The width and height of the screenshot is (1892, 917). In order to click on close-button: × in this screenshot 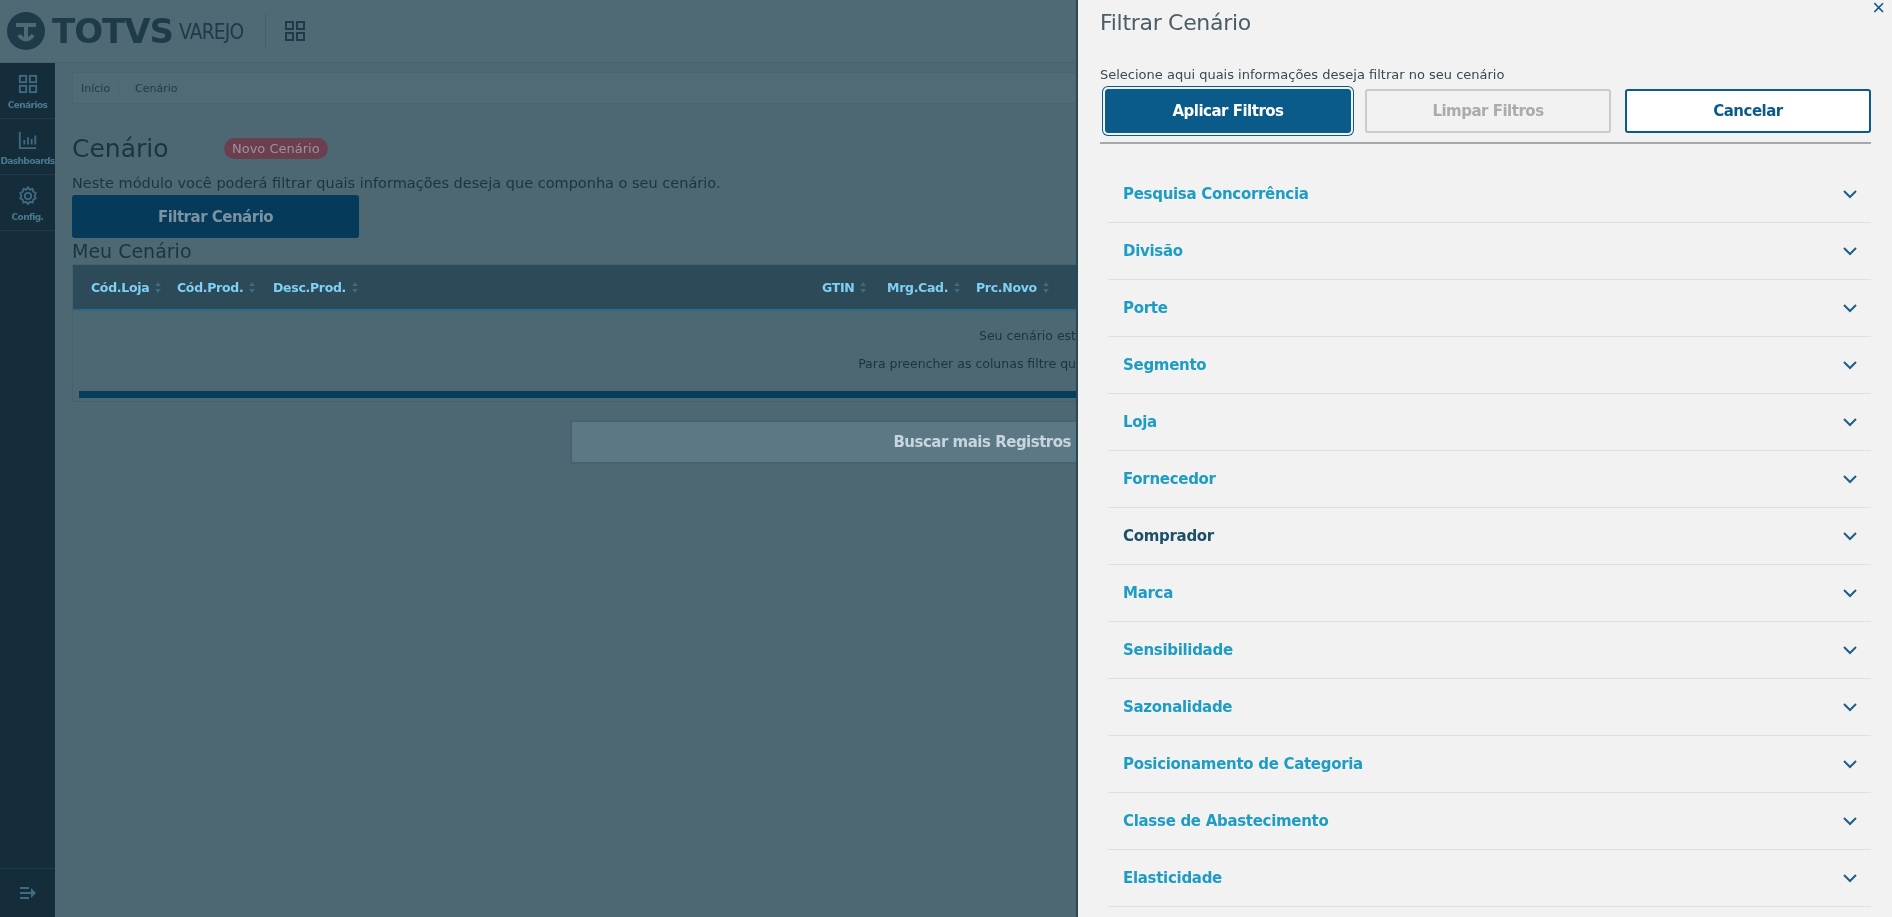, I will do `click(1878, 9)`.